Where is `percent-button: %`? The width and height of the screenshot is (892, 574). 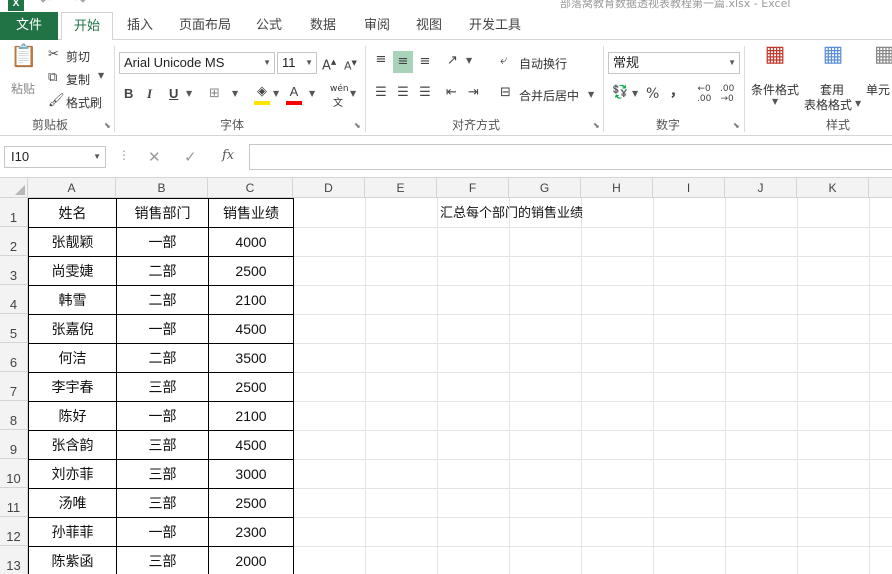
percent-button: % is located at coordinates (652, 94).